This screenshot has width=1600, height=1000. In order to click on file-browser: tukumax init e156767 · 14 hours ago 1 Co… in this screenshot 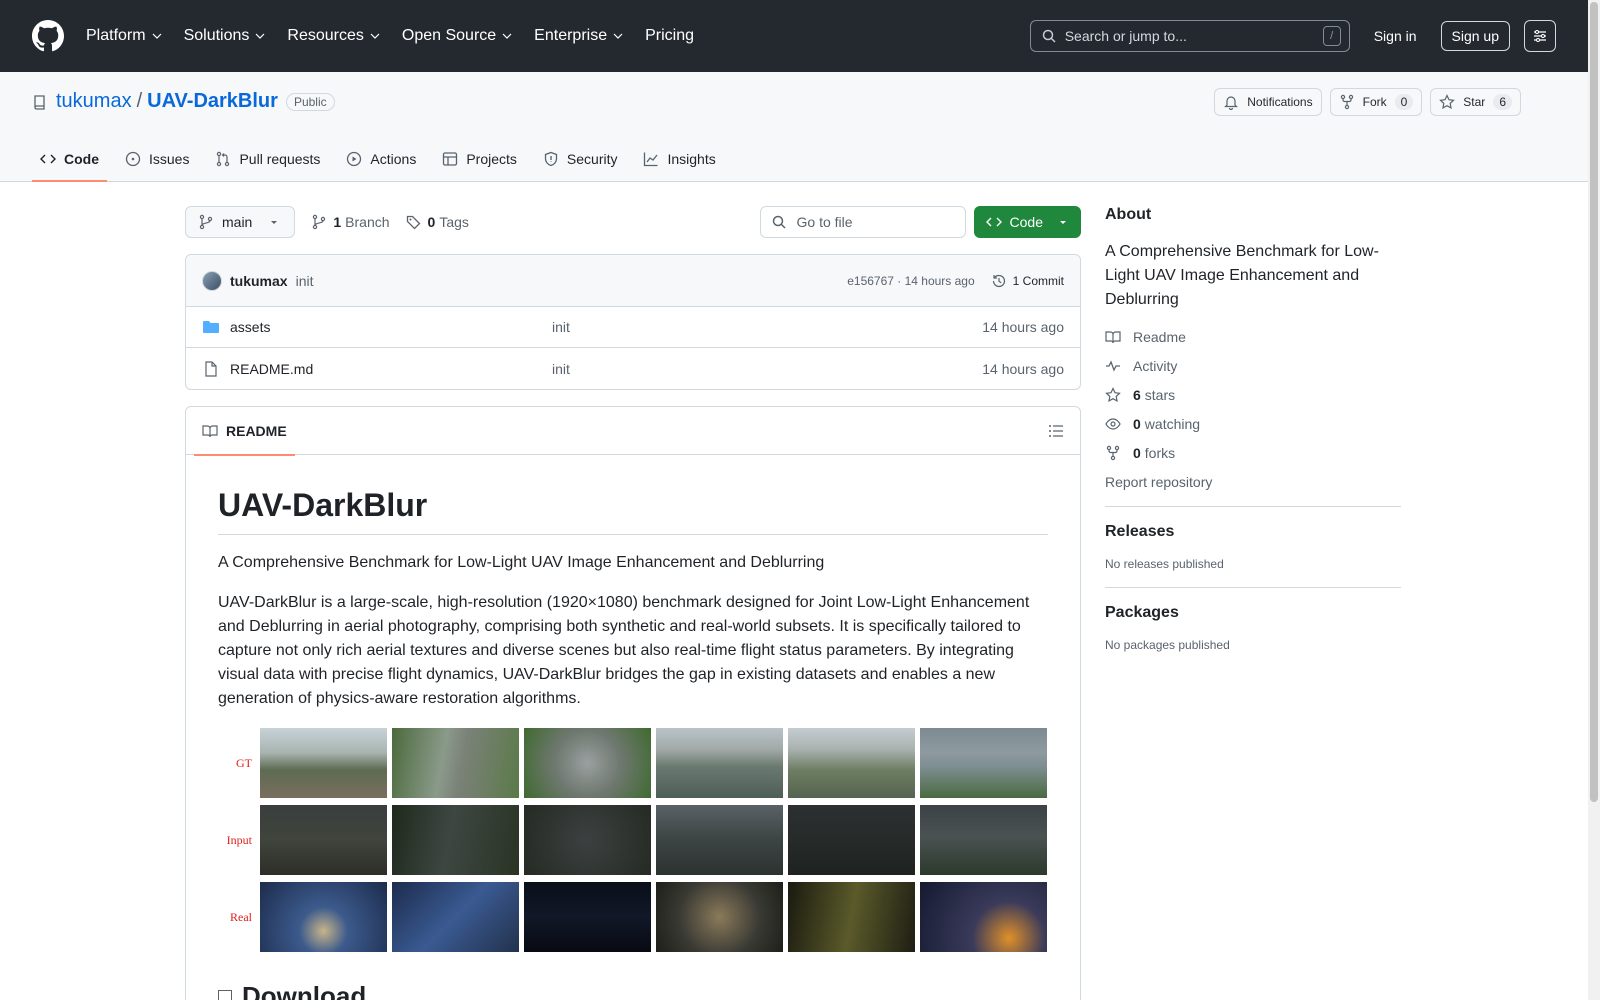, I will do `click(633, 322)`.